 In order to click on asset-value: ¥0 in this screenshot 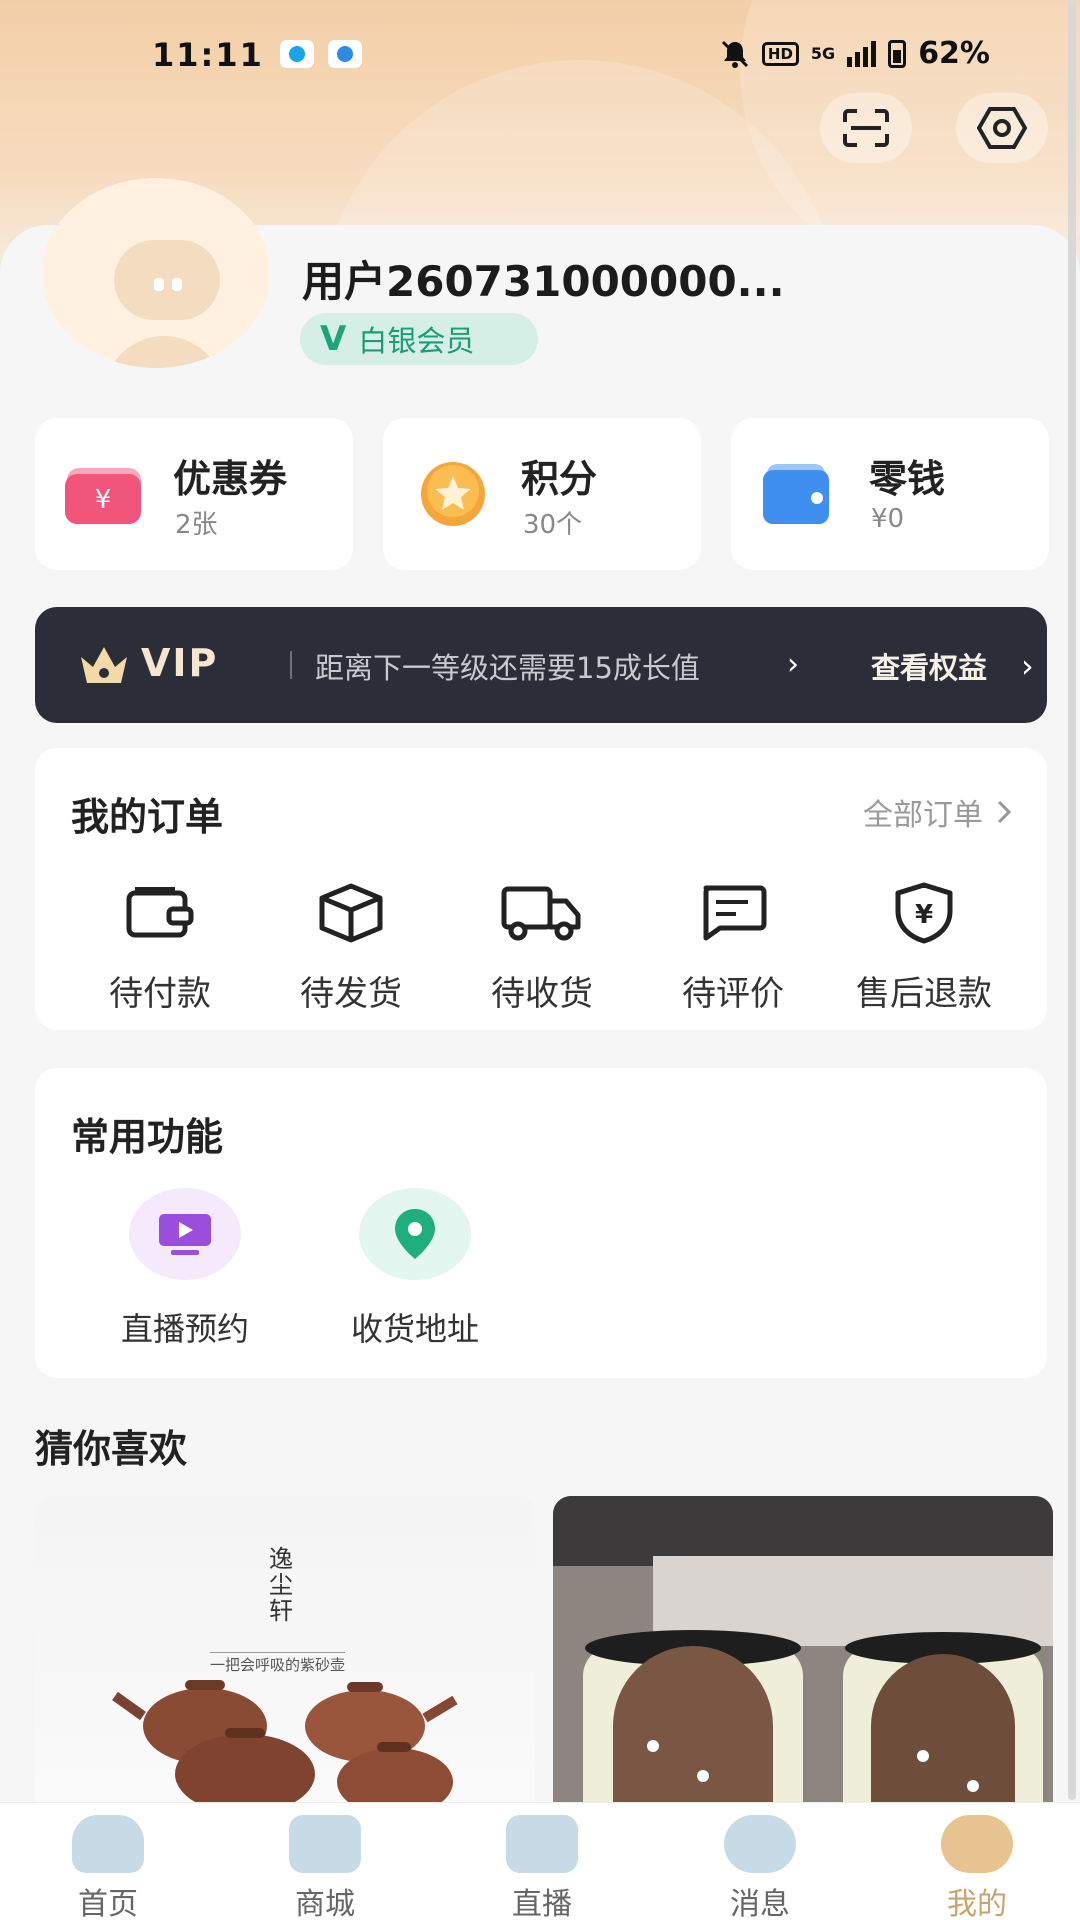, I will do `click(888, 519)`.